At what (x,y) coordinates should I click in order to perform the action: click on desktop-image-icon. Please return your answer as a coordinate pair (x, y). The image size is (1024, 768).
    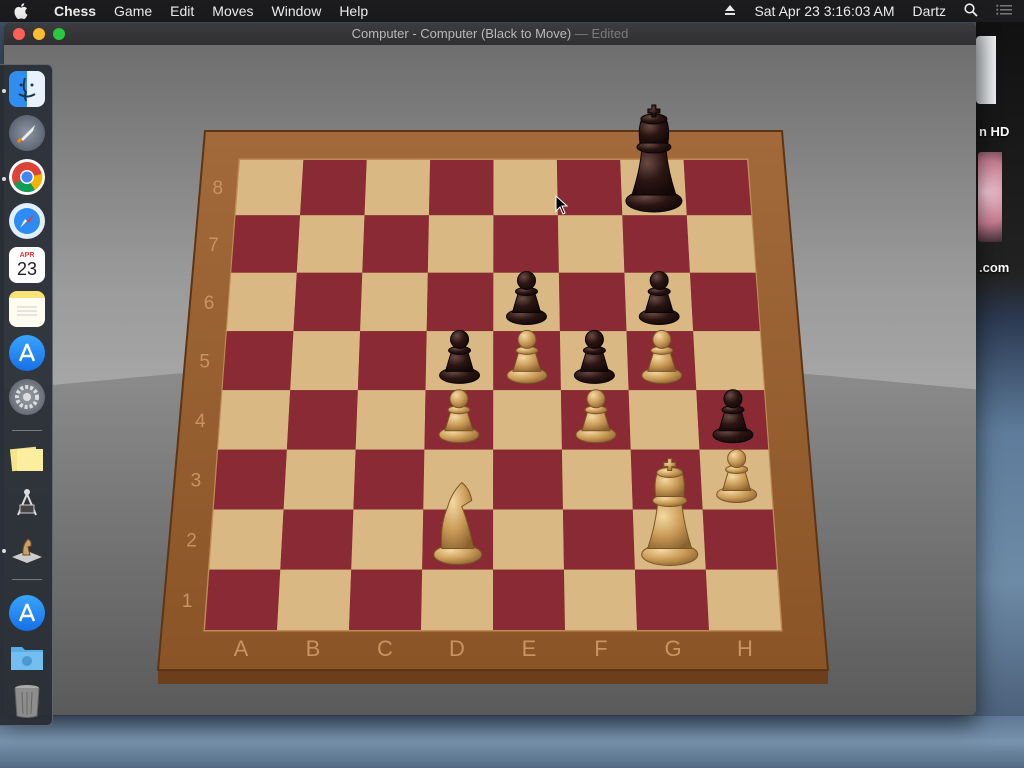
    Looking at the image, I should click on (990, 197).